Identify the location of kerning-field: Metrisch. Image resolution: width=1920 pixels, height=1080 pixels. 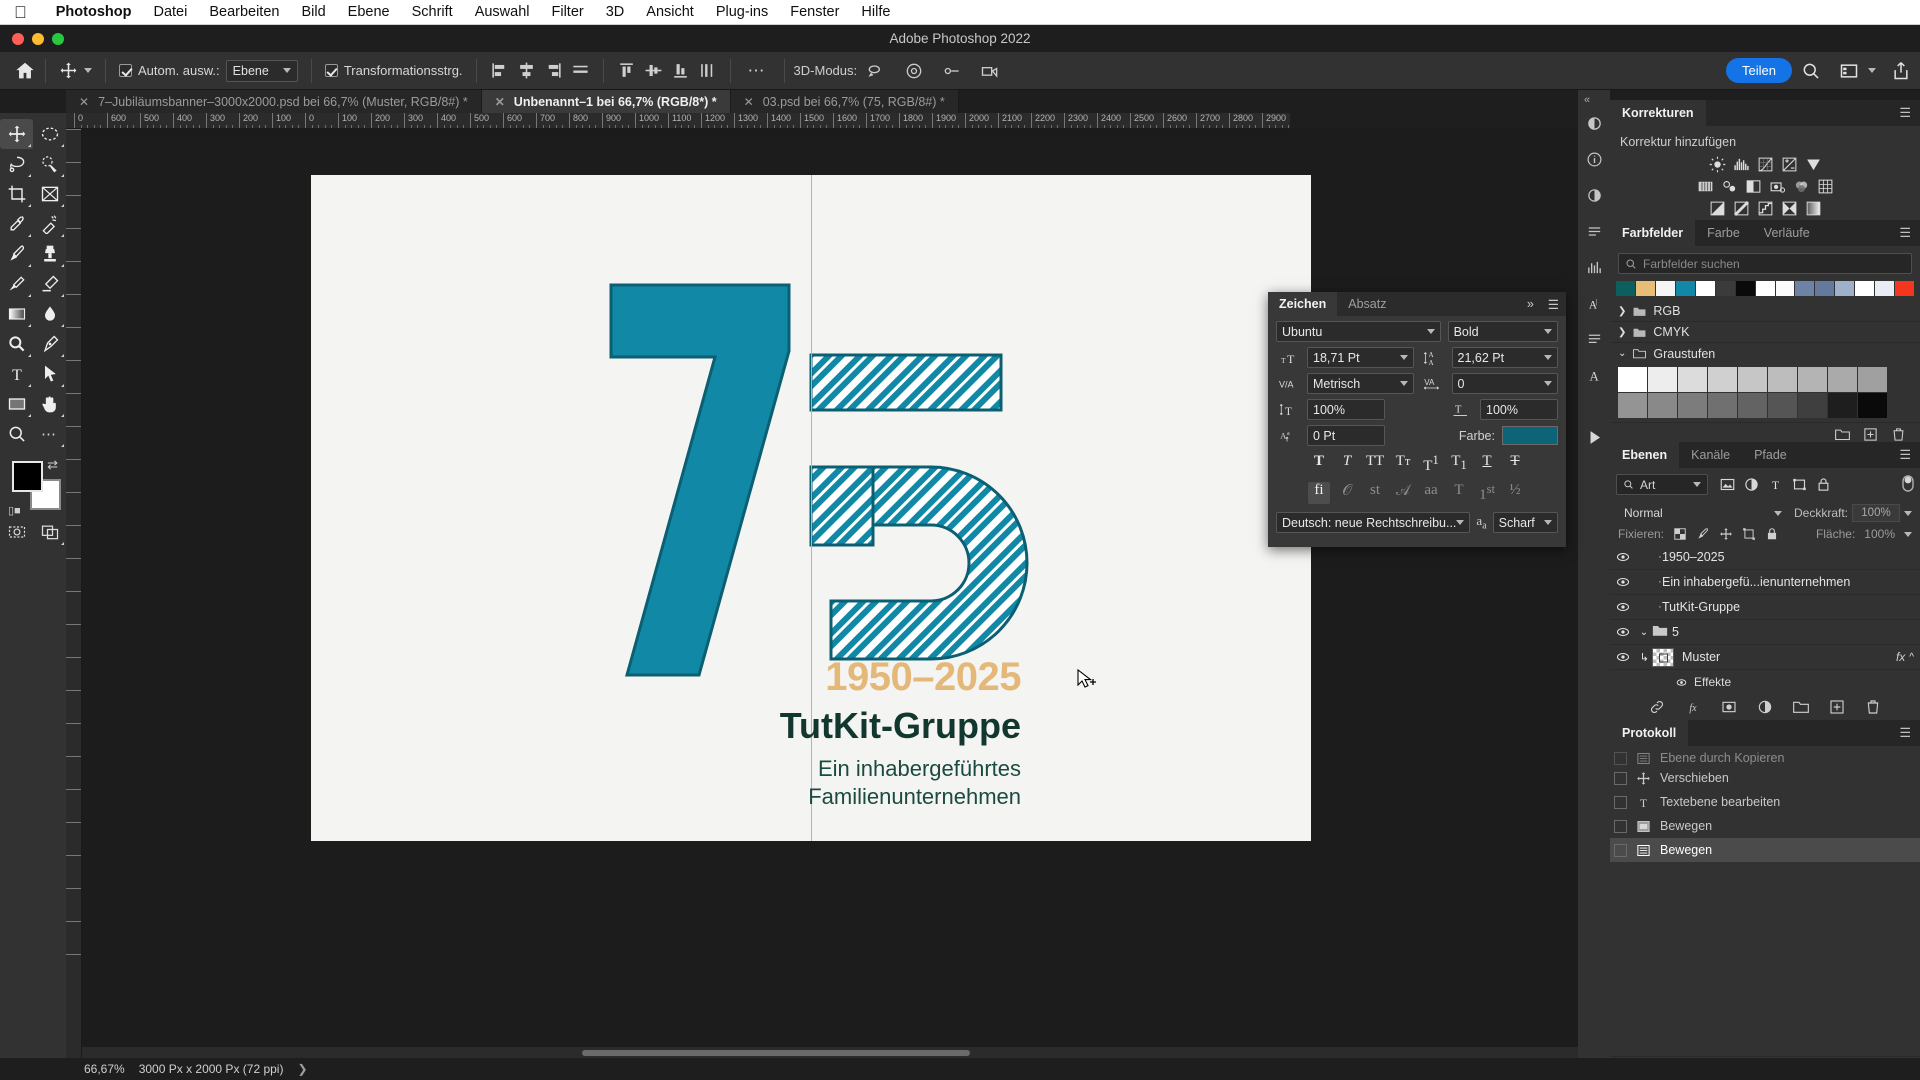
(1360, 383).